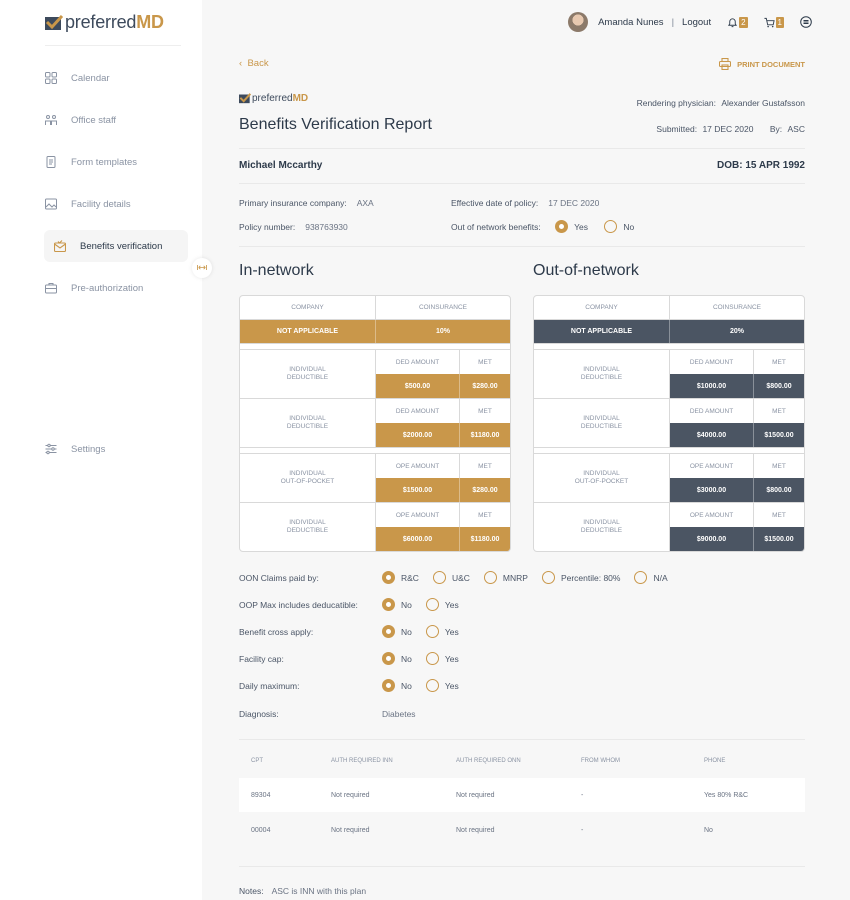  Describe the element at coordinates (406, 685) in the screenshot. I see `radio-label: No` at that location.